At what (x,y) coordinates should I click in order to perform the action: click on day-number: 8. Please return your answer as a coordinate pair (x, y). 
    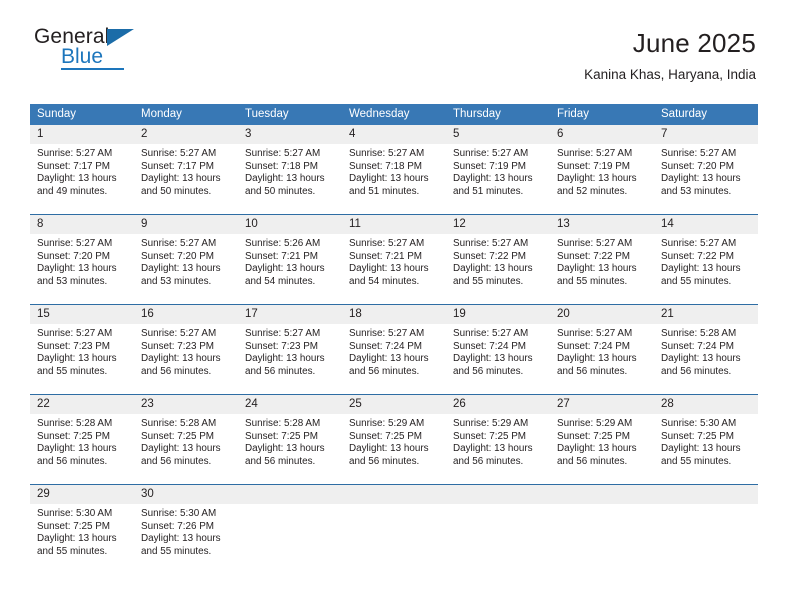
    Looking at the image, I should click on (82, 224).